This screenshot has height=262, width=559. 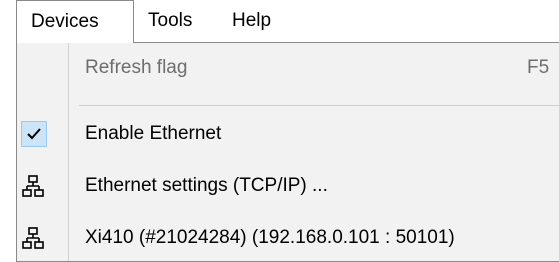 What do you see at coordinates (34, 134) in the screenshot?
I see `checkmark-icon` at bounding box center [34, 134].